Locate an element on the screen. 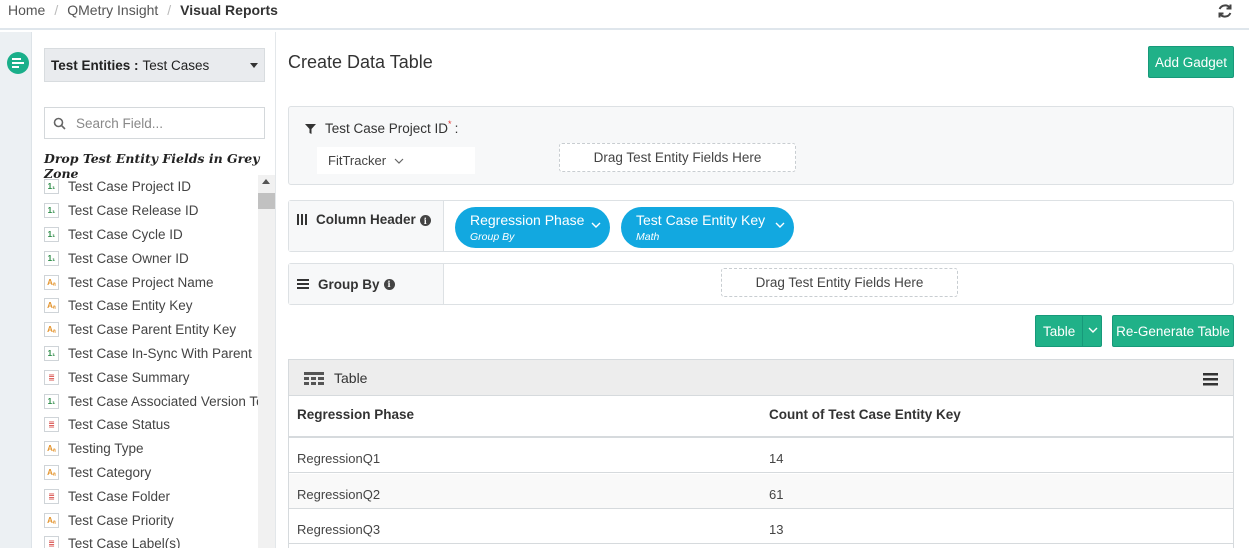 This screenshot has height=548, width=1249. field-item: Aₐ Test Category is located at coordinates (151, 473).